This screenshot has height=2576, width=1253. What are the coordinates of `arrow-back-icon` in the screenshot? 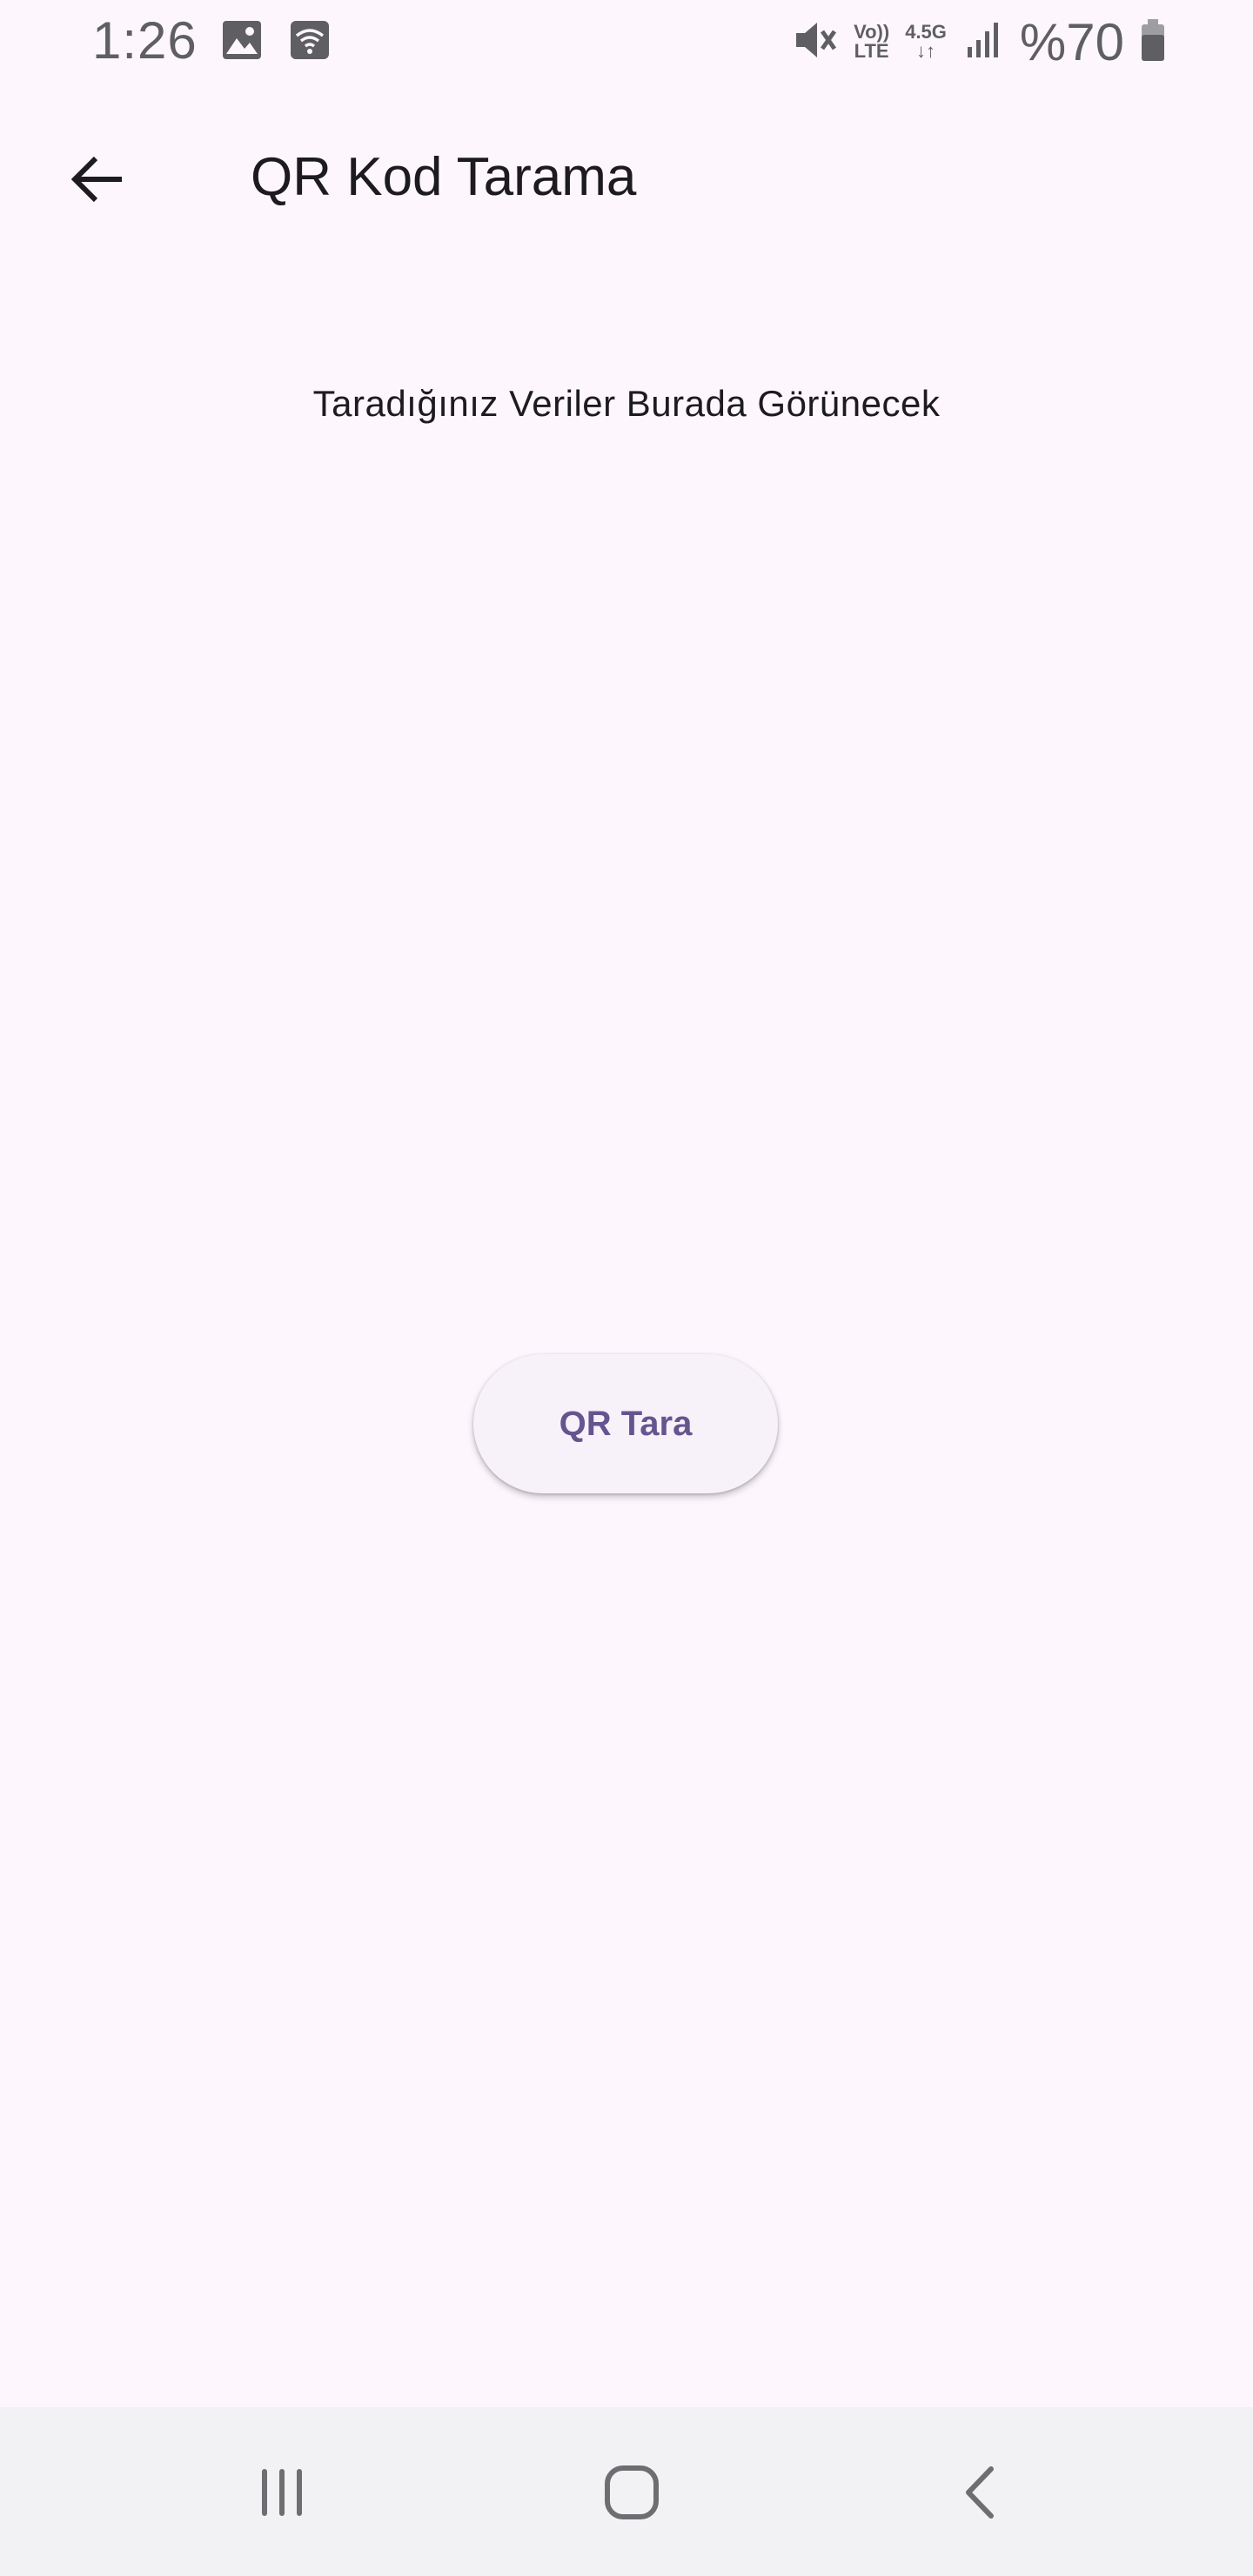 It's located at (97, 181).